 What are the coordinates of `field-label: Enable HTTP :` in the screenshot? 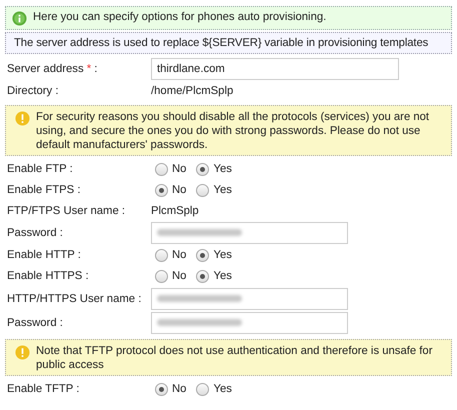 It's located at (44, 256).